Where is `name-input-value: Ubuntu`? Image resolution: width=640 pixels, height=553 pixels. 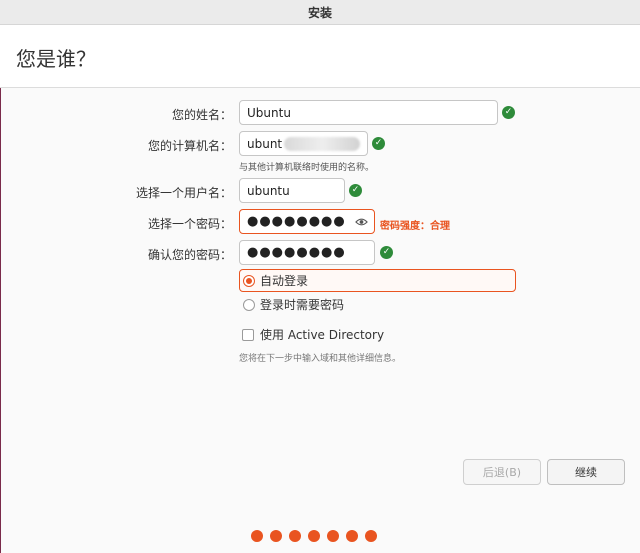
name-input-value: Ubuntu is located at coordinates (269, 112).